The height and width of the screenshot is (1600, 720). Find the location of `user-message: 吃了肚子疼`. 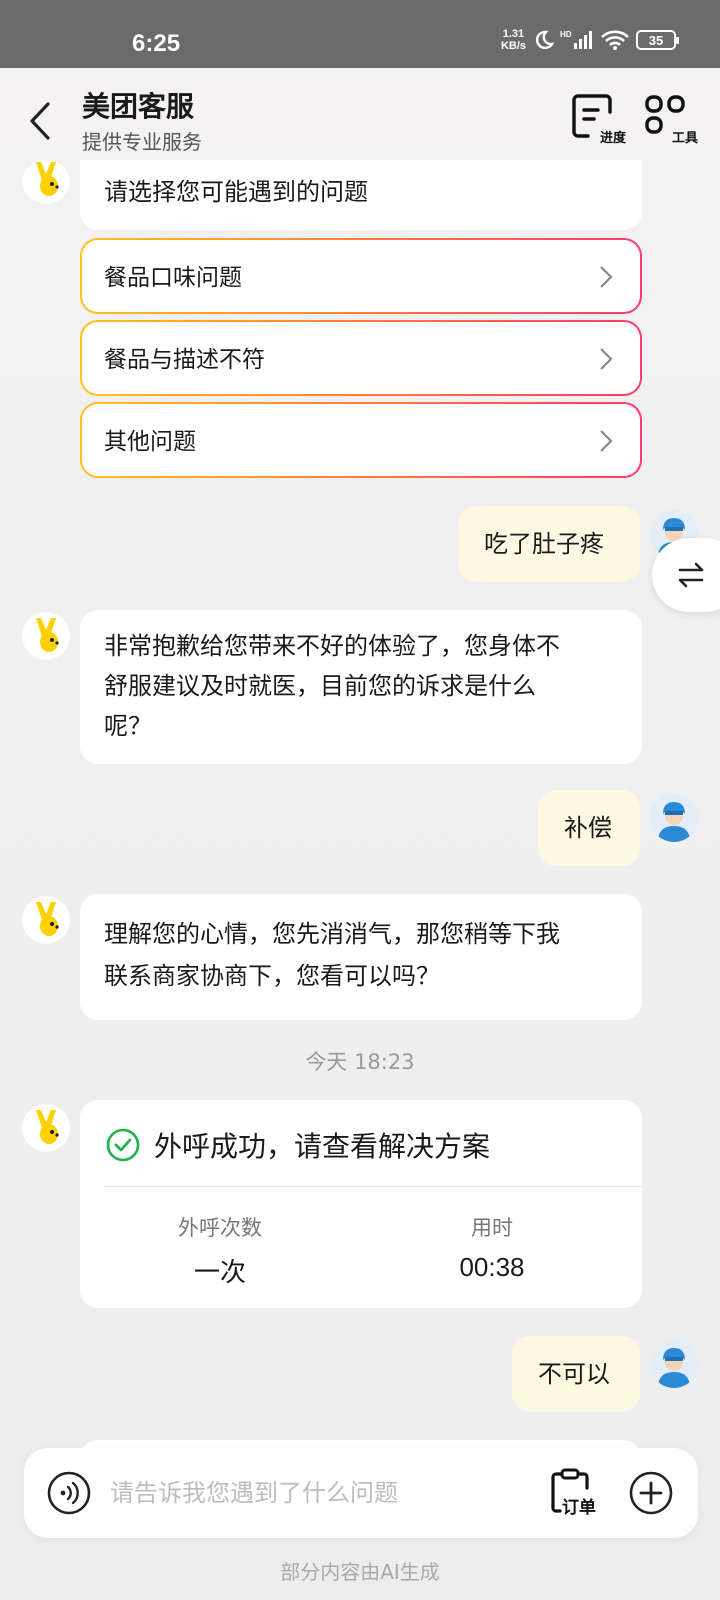

user-message: 吃了肚子疼 is located at coordinates (549, 544).